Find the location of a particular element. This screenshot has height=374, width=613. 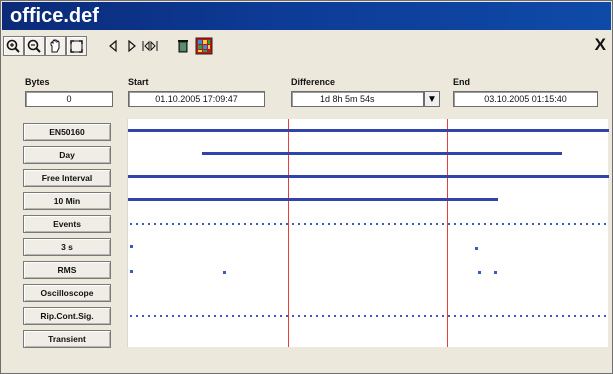

channel-button-10-min: 10 Min is located at coordinates (67, 201).